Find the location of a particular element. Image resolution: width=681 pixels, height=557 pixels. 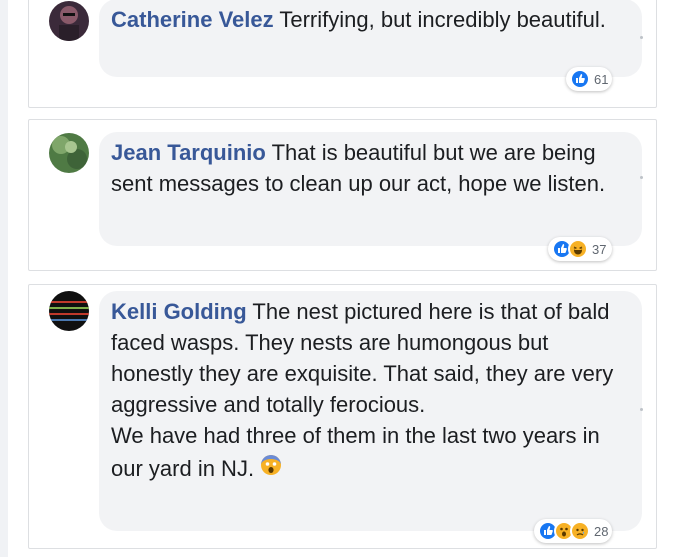

like-icon is located at coordinates (580, 79).